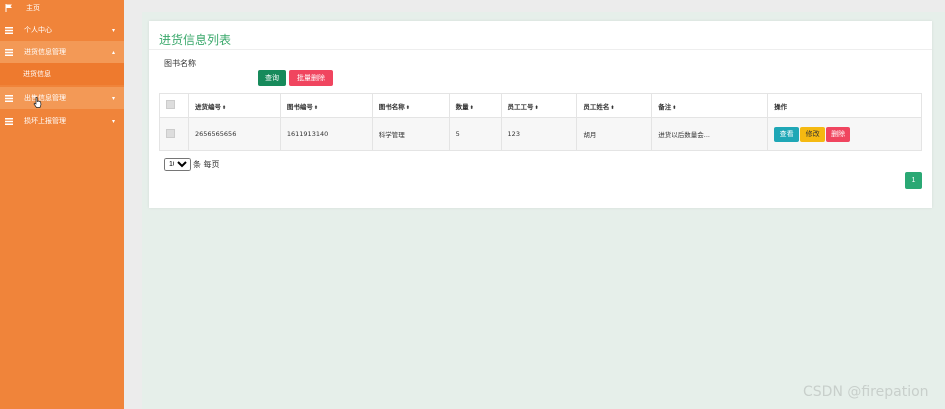 This screenshot has height=409, width=945. I want to click on column-header: 备注⬍, so click(710, 105).